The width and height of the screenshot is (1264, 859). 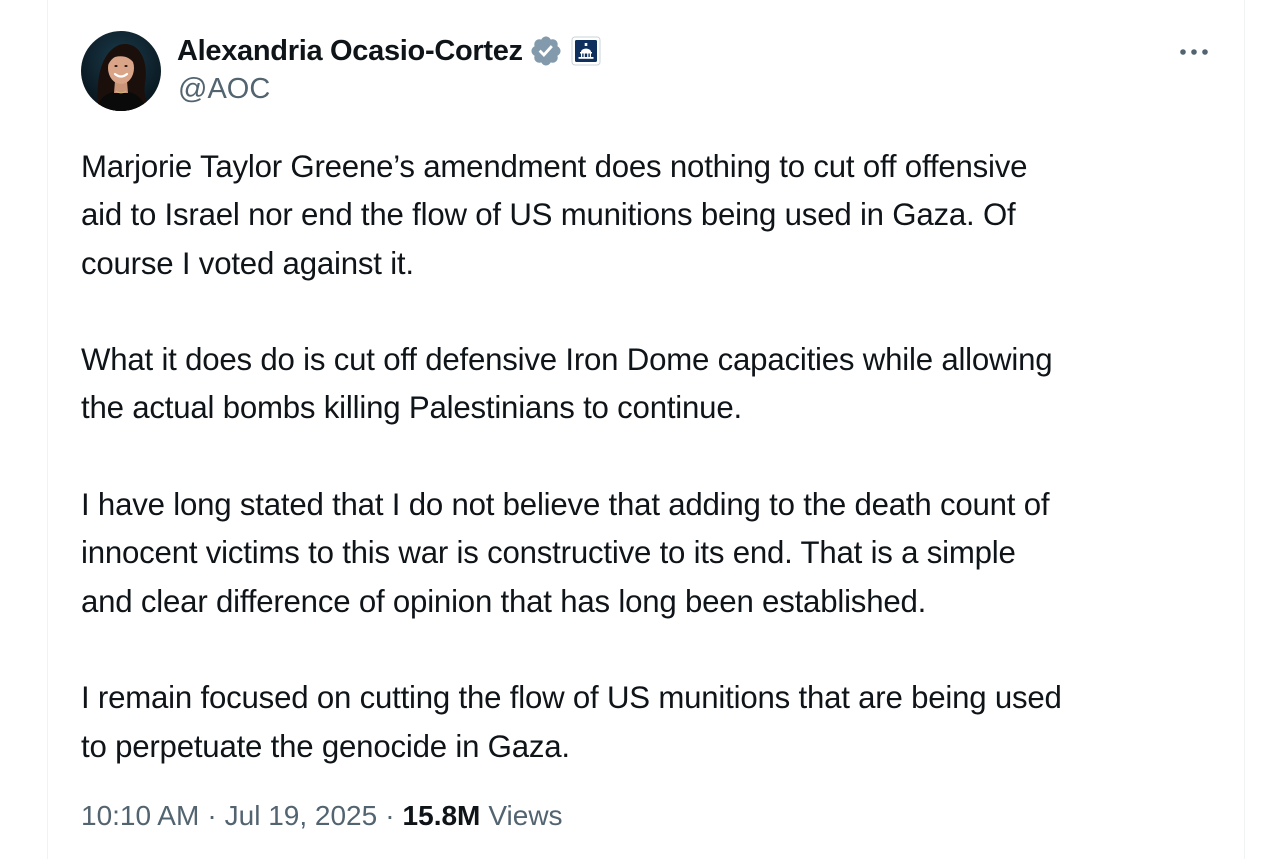 What do you see at coordinates (350, 51) in the screenshot?
I see `author-display-name: Alexandria Ocasio-Cortez` at bounding box center [350, 51].